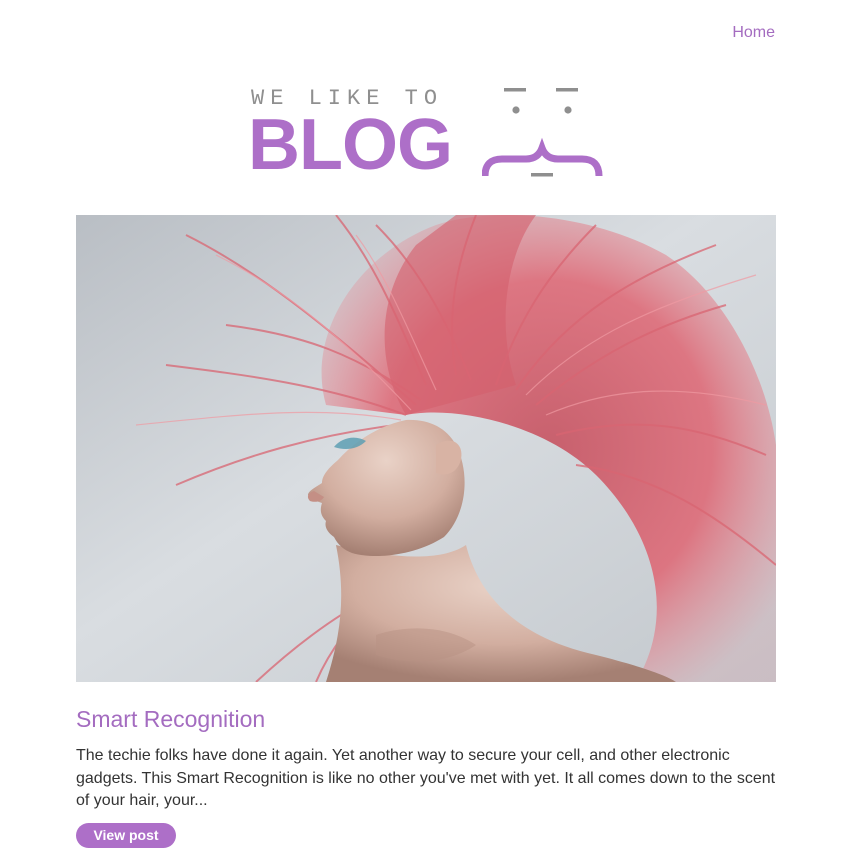  I want to click on site-logo: WE LIKE TO BLOG, so click(428, 133).